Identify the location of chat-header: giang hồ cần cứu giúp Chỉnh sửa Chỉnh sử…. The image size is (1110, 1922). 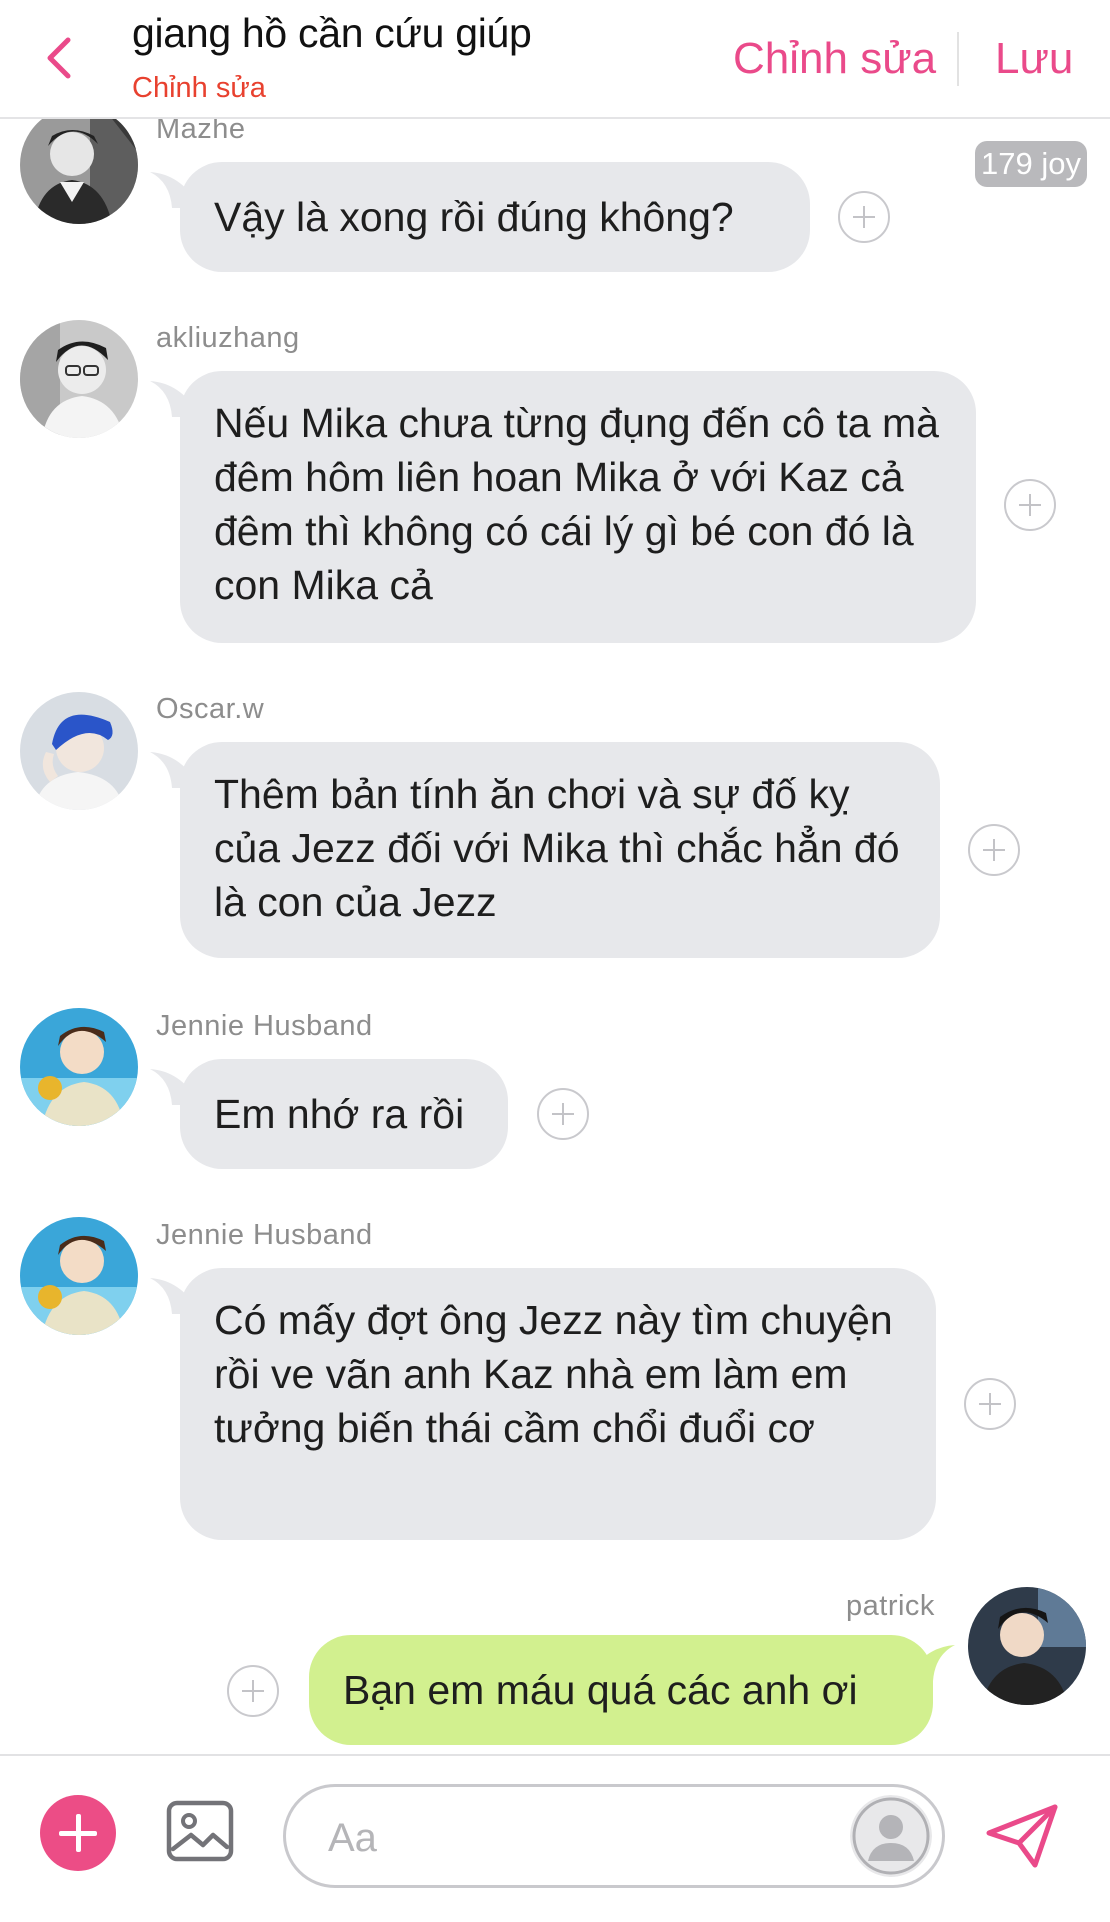
(555, 59).